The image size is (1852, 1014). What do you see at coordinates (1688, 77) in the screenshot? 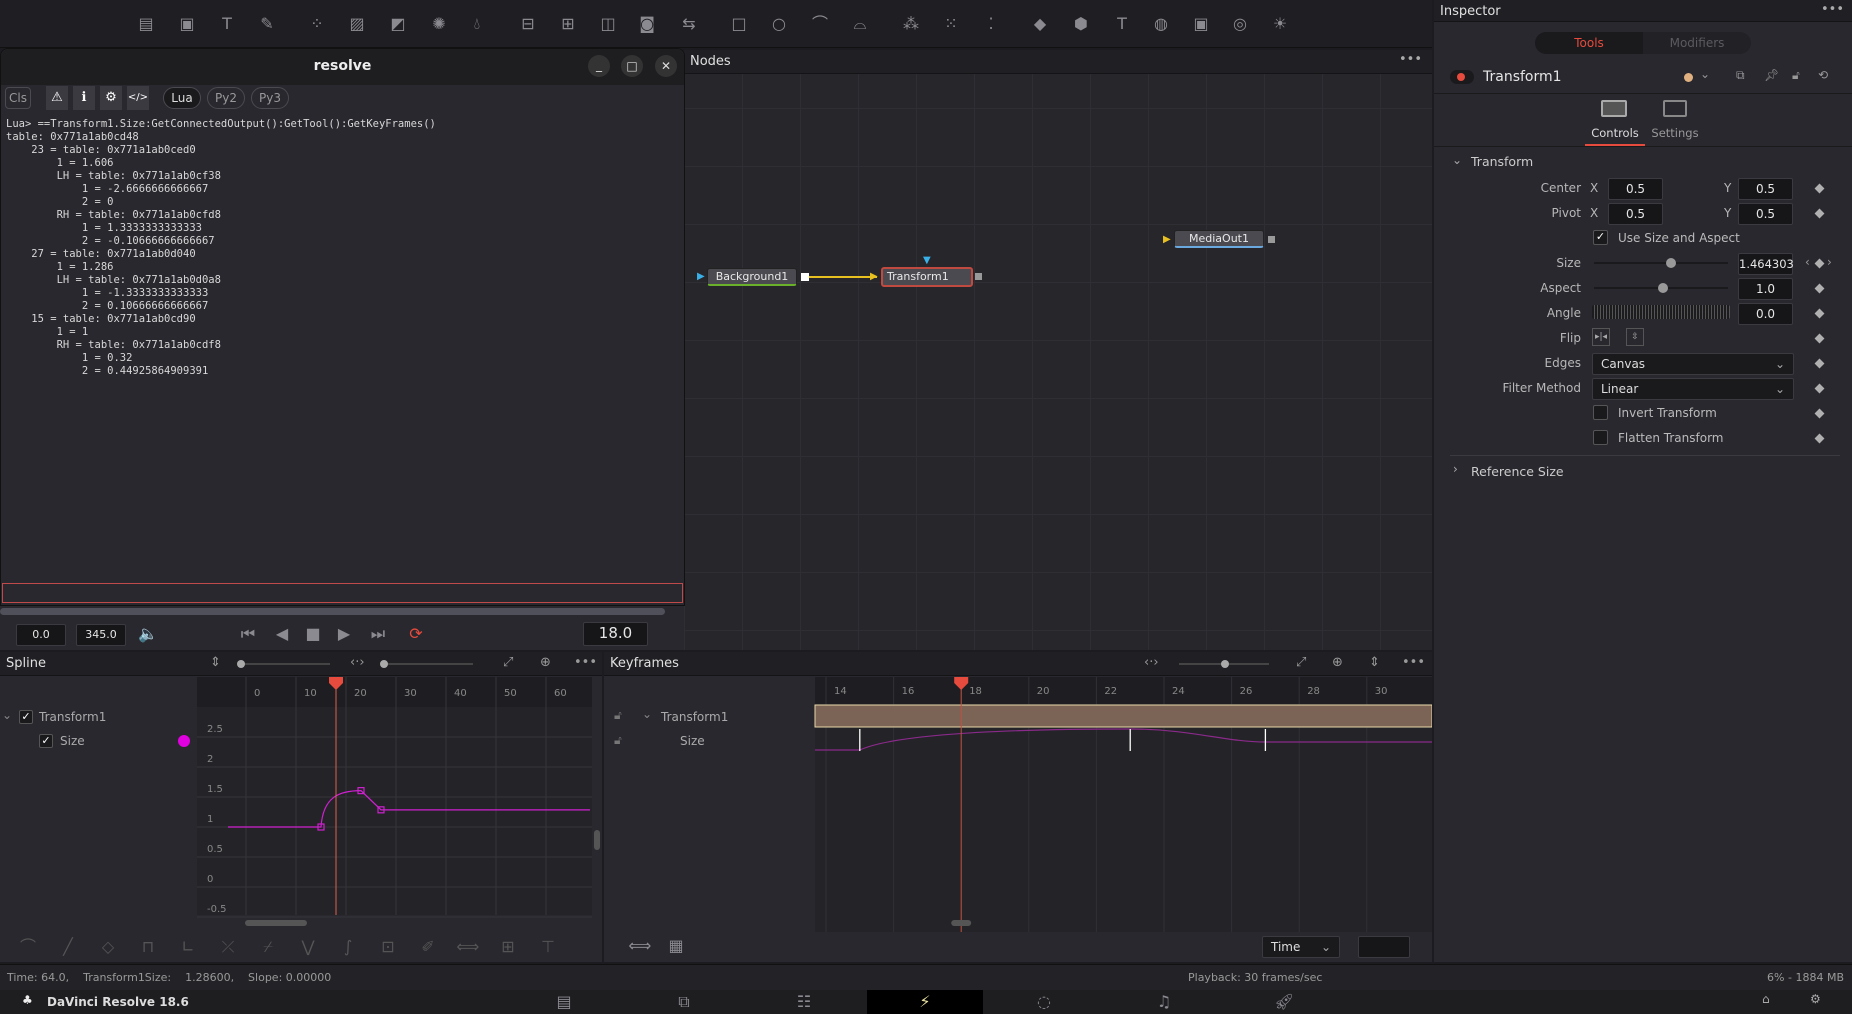
I see `tool-color-dot` at bounding box center [1688, 77].